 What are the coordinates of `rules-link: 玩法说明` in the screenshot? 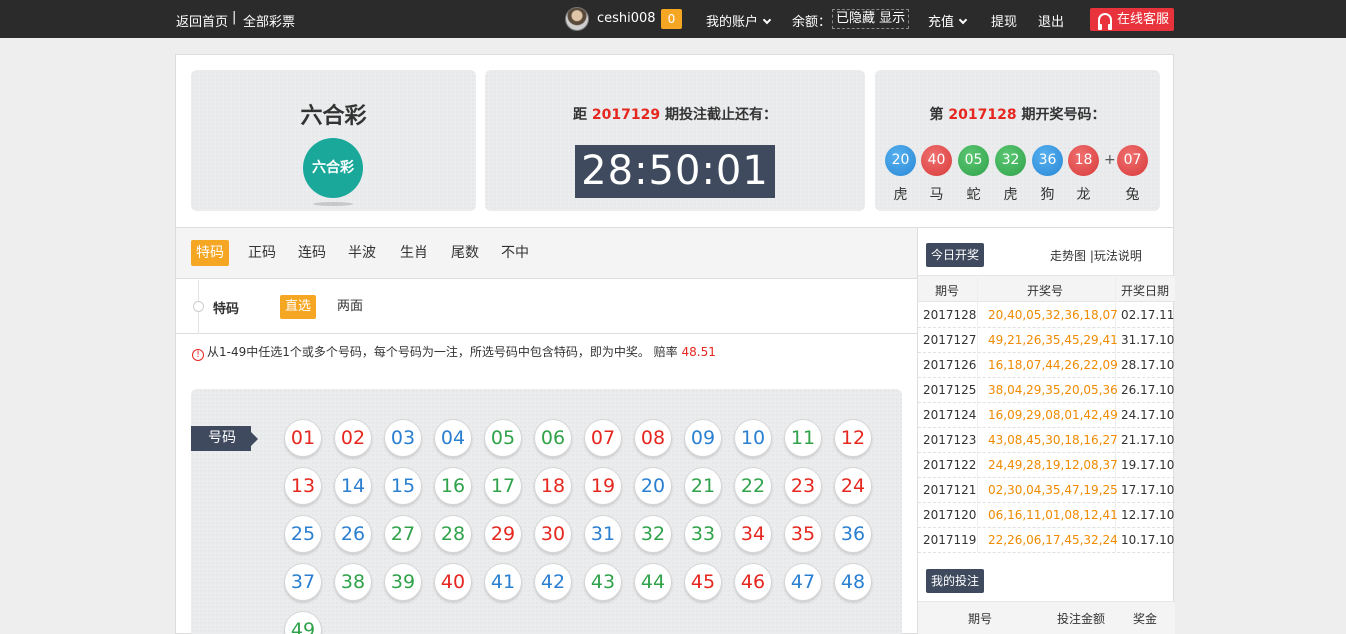 It's located at (1118, 256).